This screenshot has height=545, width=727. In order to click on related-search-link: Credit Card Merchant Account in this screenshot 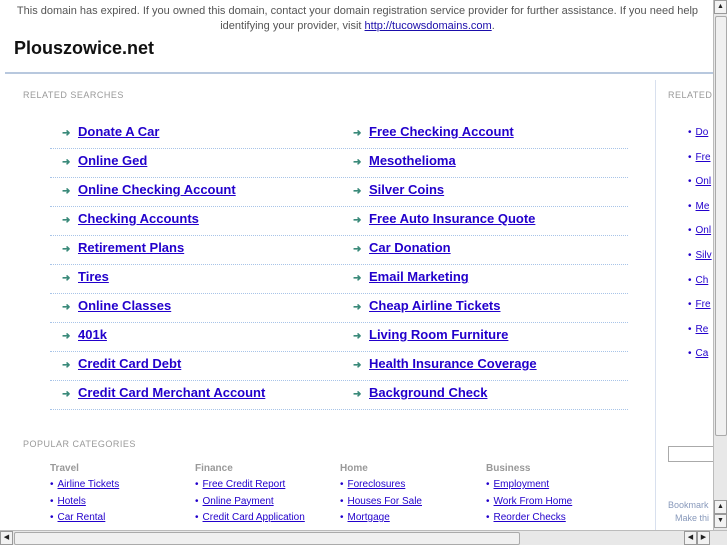, I will do `click(171, 392)`.